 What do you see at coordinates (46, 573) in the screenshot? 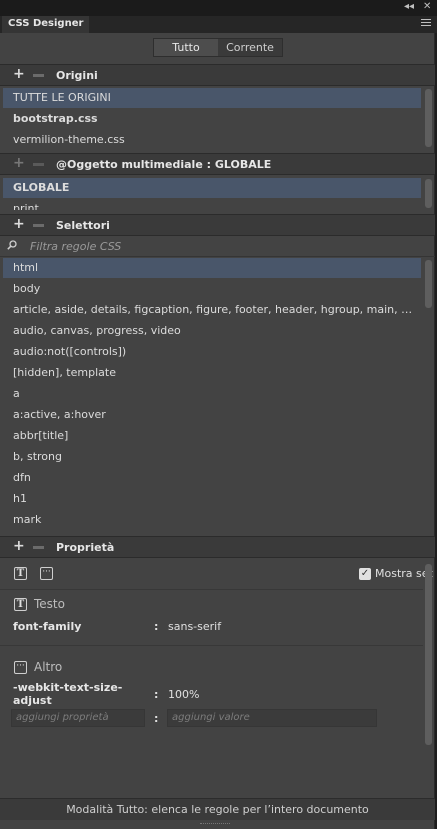
I see `more-property-icon: ···` at bounding box center [46, 573].